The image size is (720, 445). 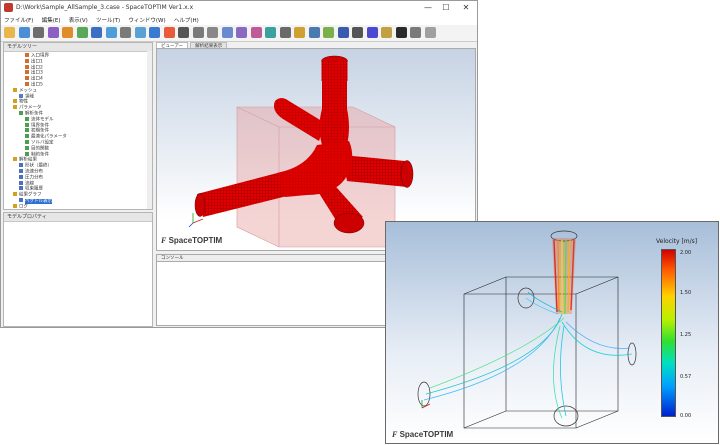 What do you see at coordinates (466, 7) in the screenshot?
I see `close-button: ✕` at bounding box center [466, 7].